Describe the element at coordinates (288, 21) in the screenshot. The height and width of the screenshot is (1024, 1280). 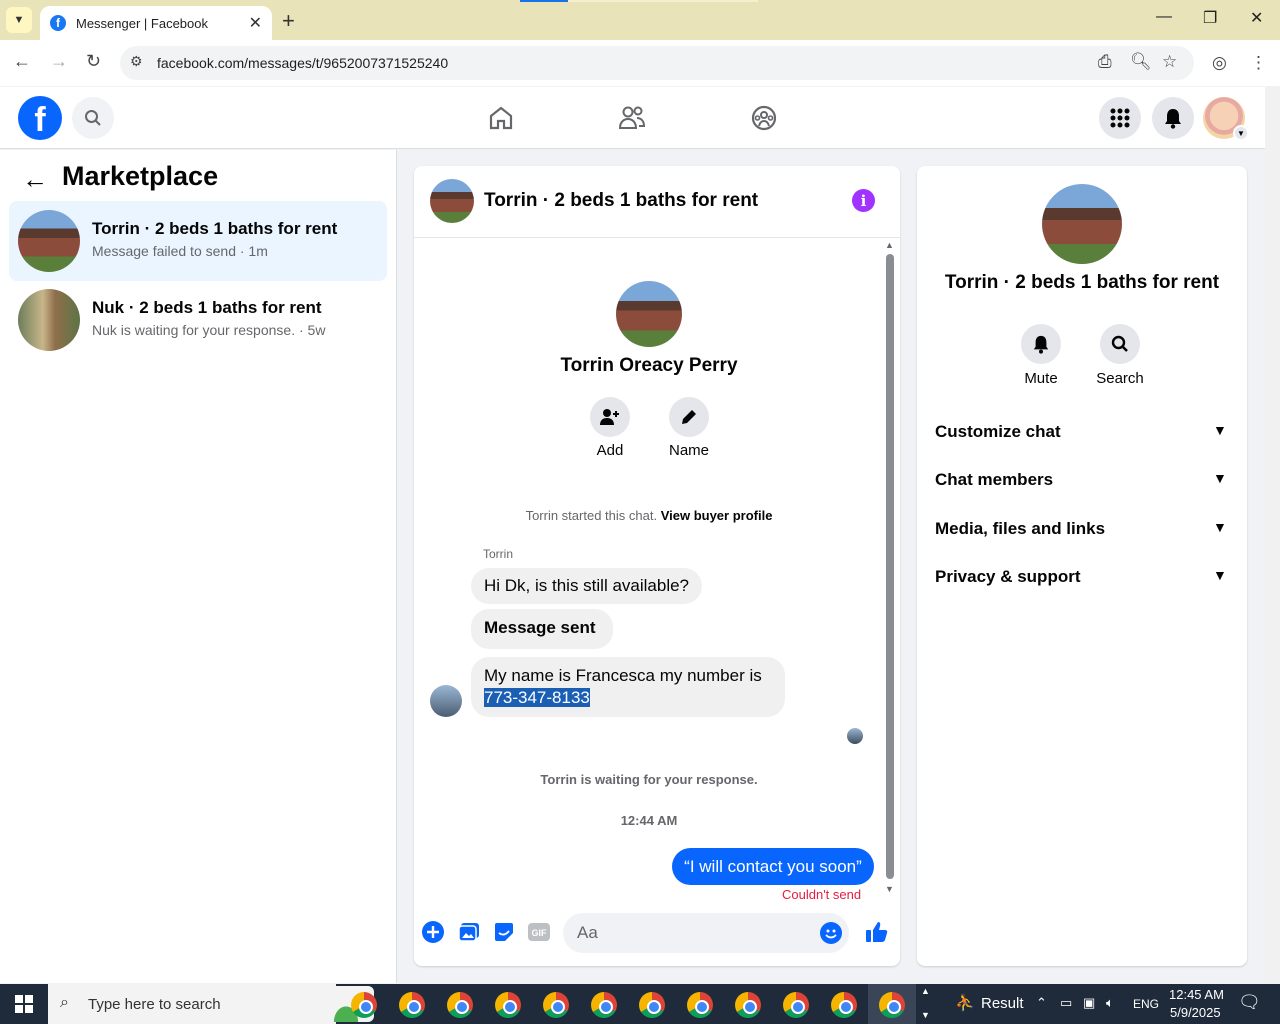
I see `new-tab-button: +` at that location.